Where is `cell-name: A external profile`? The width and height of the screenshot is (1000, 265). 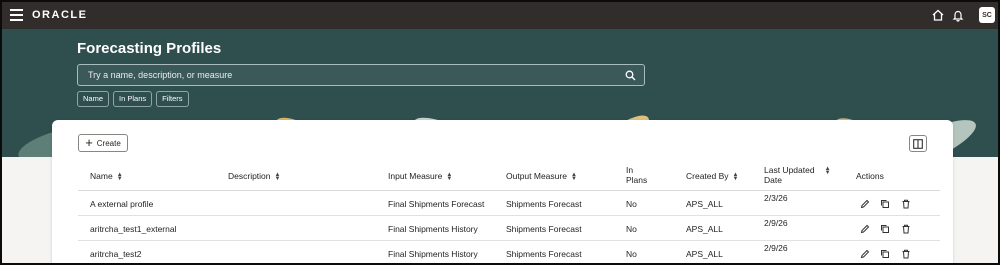
cell-name: A external profile is located at coordinates (121, 204).